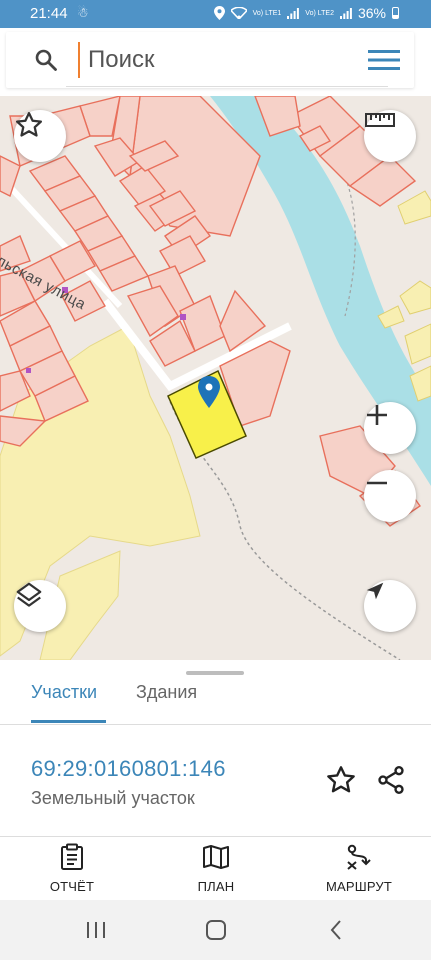 This screenshot has width=431, height=960. I want to click on back-icon, so click(335, 930).